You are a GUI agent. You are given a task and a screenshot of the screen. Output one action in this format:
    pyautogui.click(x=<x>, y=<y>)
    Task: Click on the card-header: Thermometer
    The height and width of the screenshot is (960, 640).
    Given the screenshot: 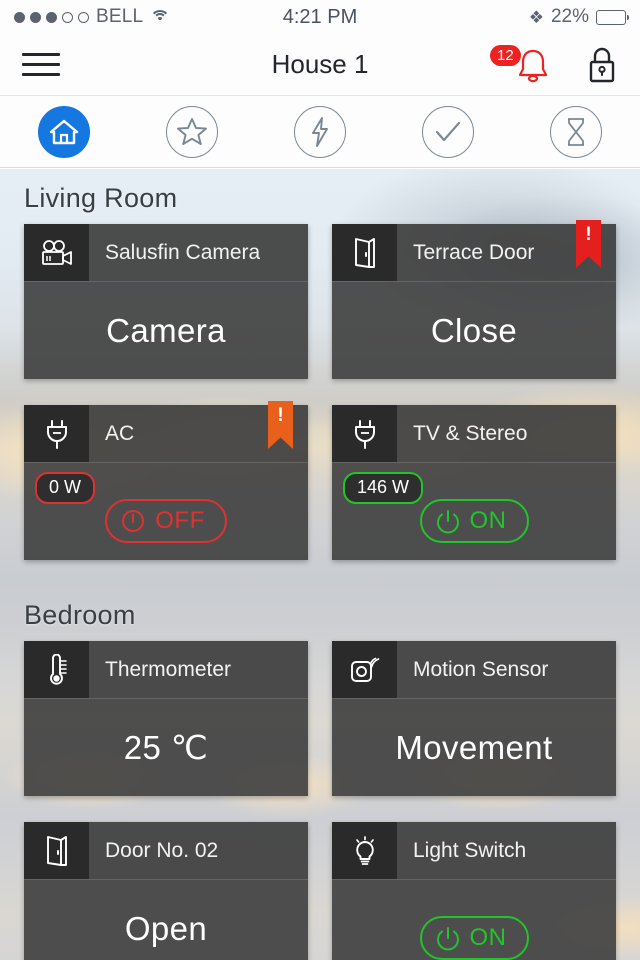 What is the action you would take?
    pyautogui.click(x=166, y=669)
    